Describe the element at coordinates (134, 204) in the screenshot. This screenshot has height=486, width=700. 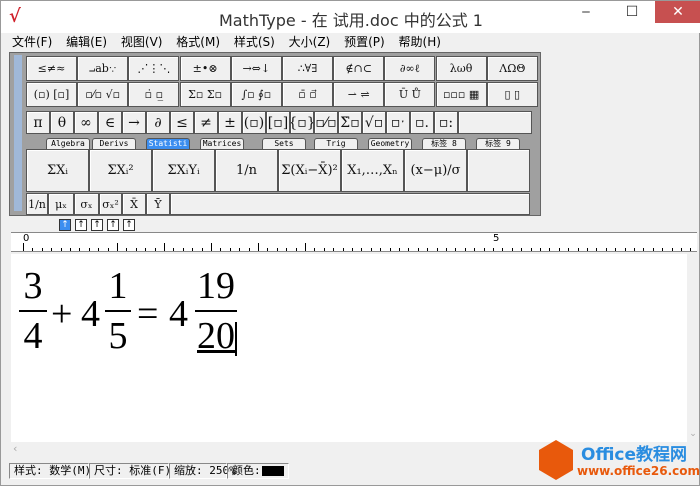
I see `template-small-button: X̄` at that location.